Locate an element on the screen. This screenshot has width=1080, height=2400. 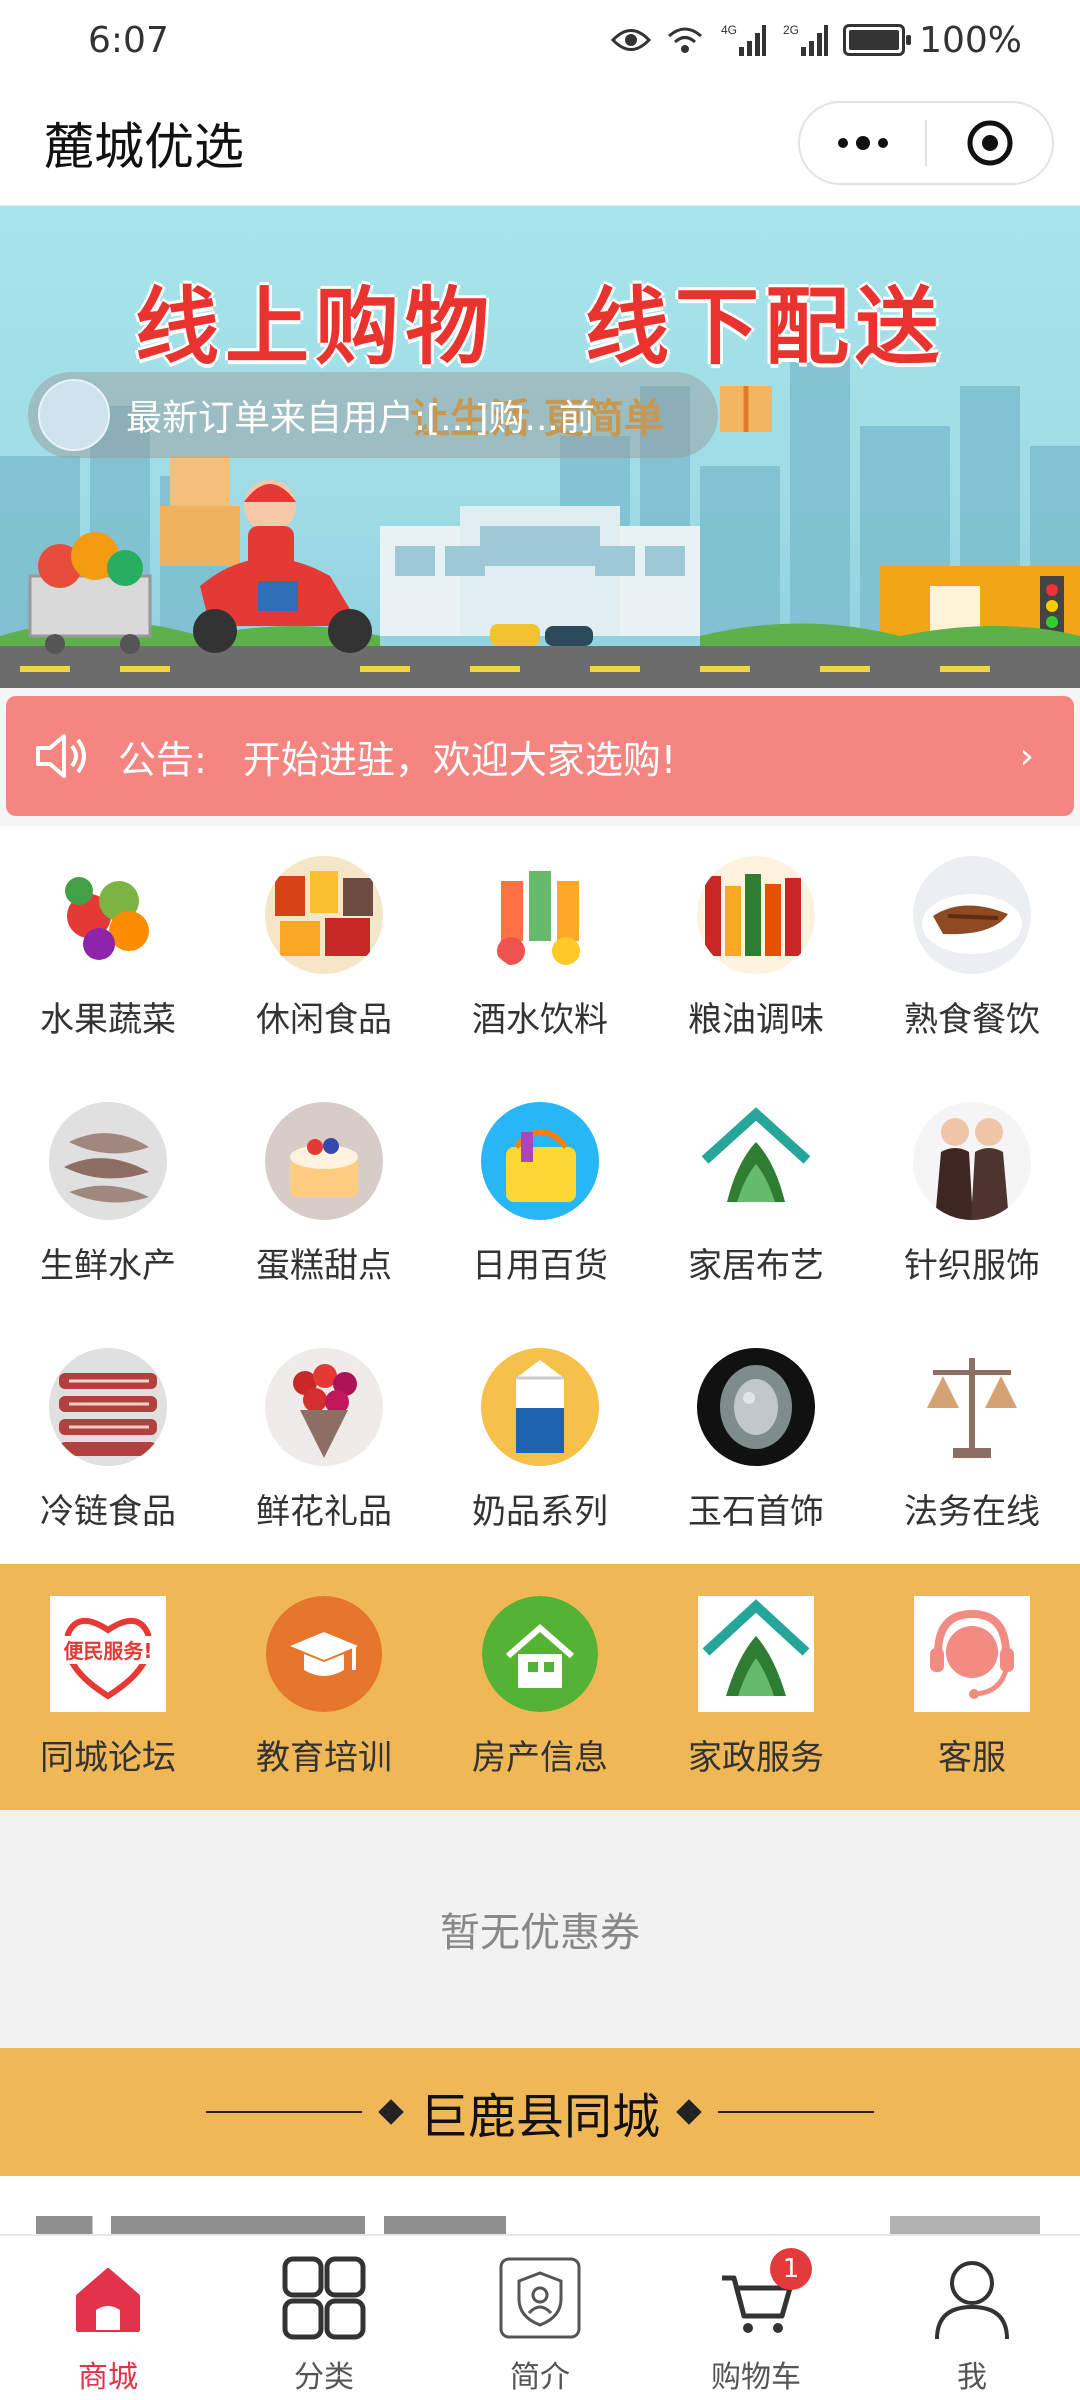
tab-intro: 简介 is located at coordinates (540, 2318).